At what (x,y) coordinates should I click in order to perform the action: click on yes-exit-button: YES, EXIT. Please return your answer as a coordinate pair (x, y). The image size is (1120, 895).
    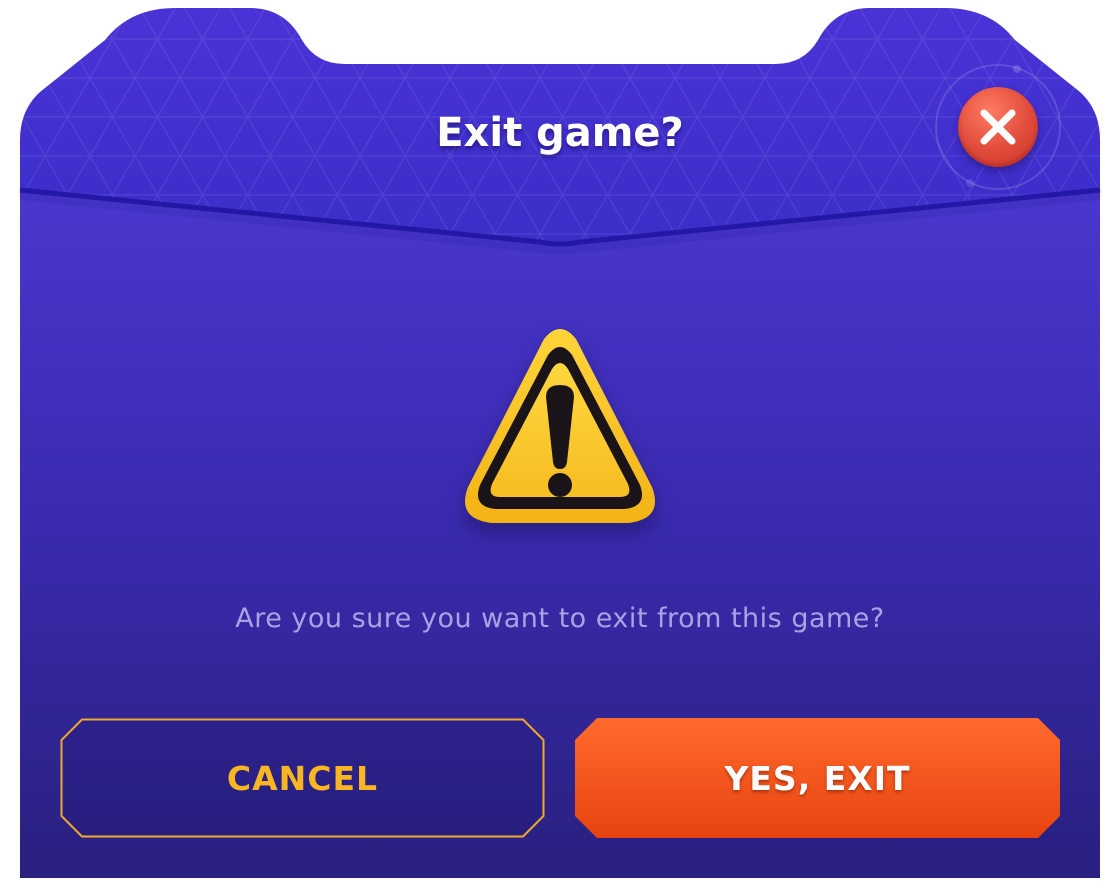
    Looking at the image, I should click on (817, 778).